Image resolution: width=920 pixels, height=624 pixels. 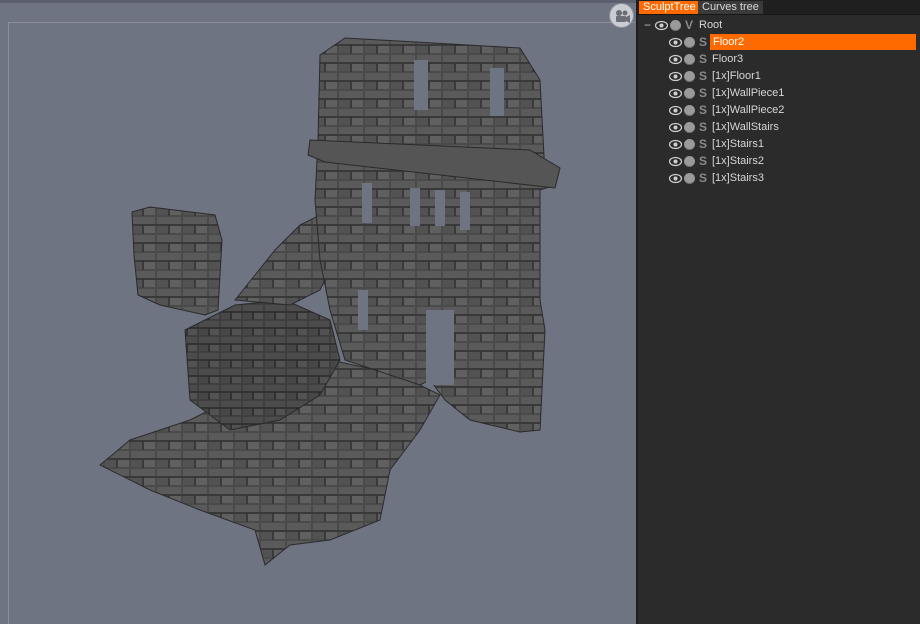 What do you see at coordinates (748, 110) in the screenshot?
I see `tree-item-label: [1x]WallPiece2` at bounding box center [748, 110].